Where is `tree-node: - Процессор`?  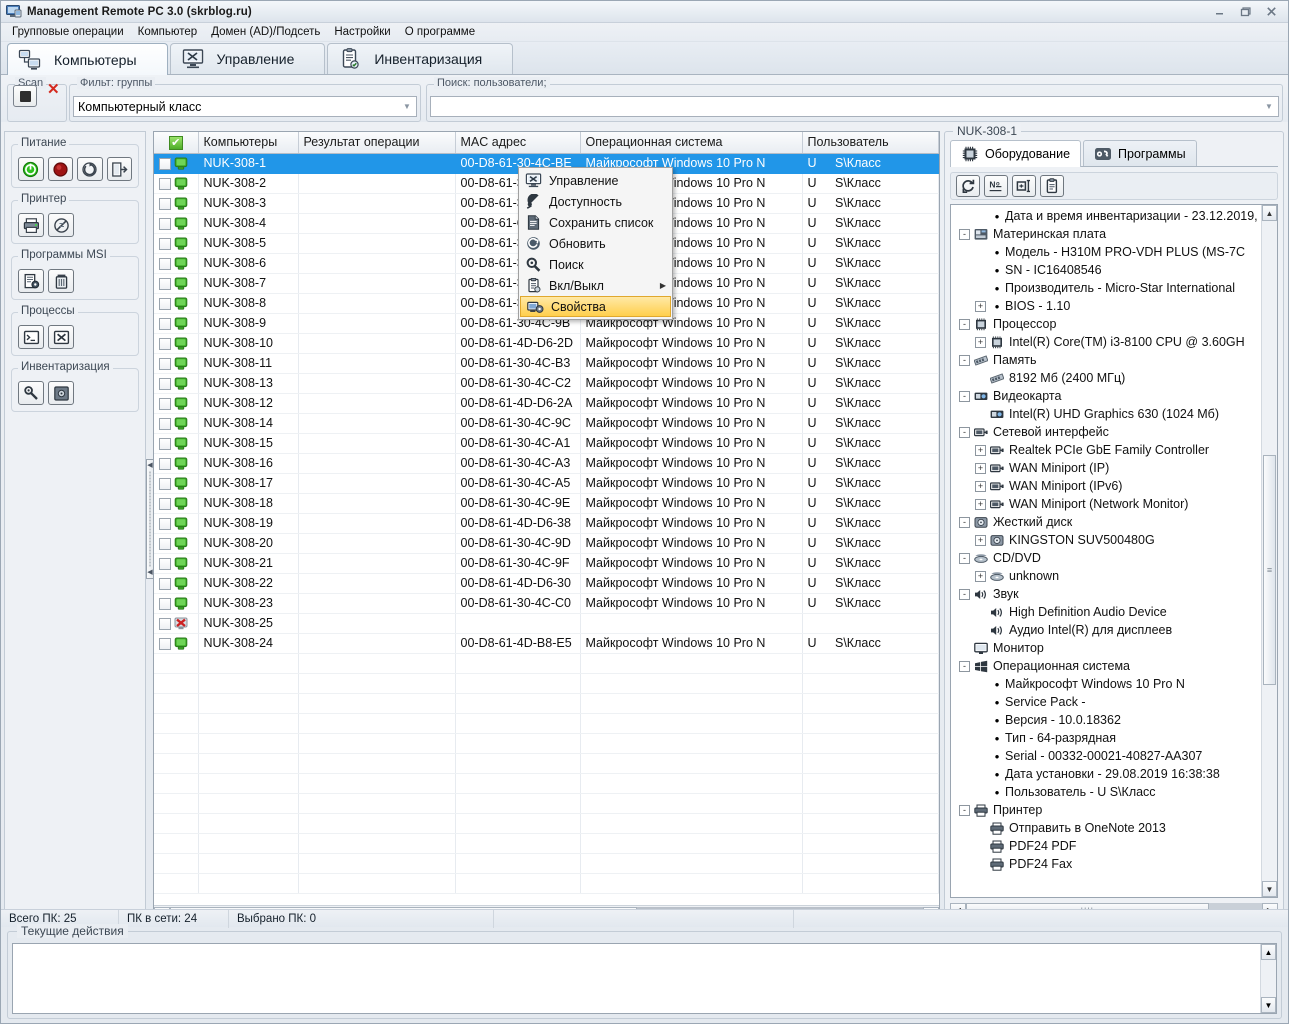
tree-node: - Процессор is located at coordinates (1106, 324).